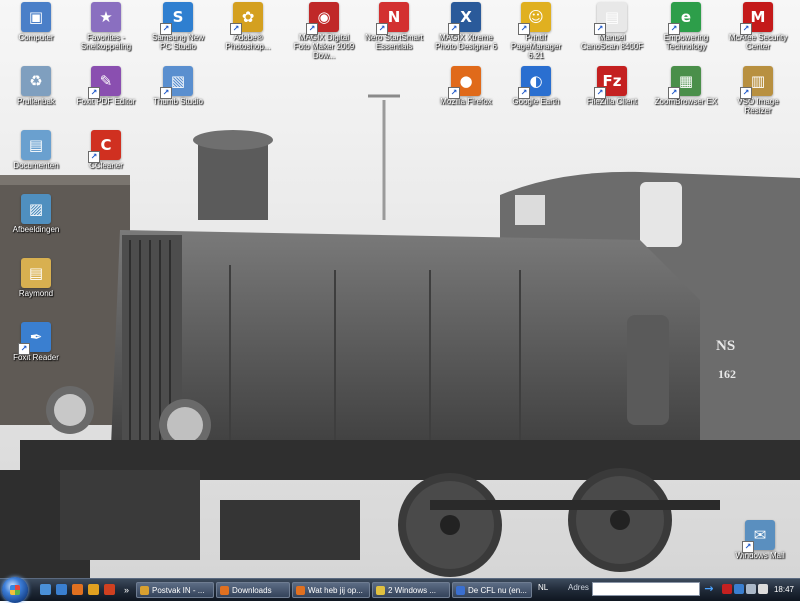  I want to click on desktop-icon: ♻ Prullenbak, so click(36, 86).